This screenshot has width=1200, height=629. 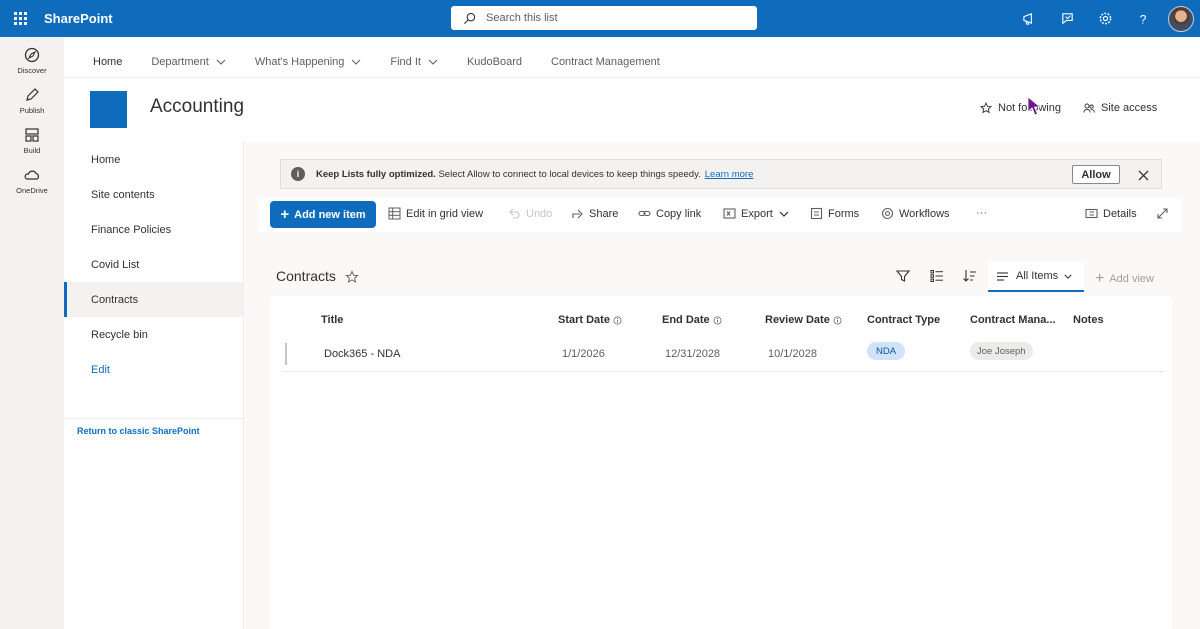 I want to click on cell-end-date: 12/31/2028, so click(x=693, y=354).